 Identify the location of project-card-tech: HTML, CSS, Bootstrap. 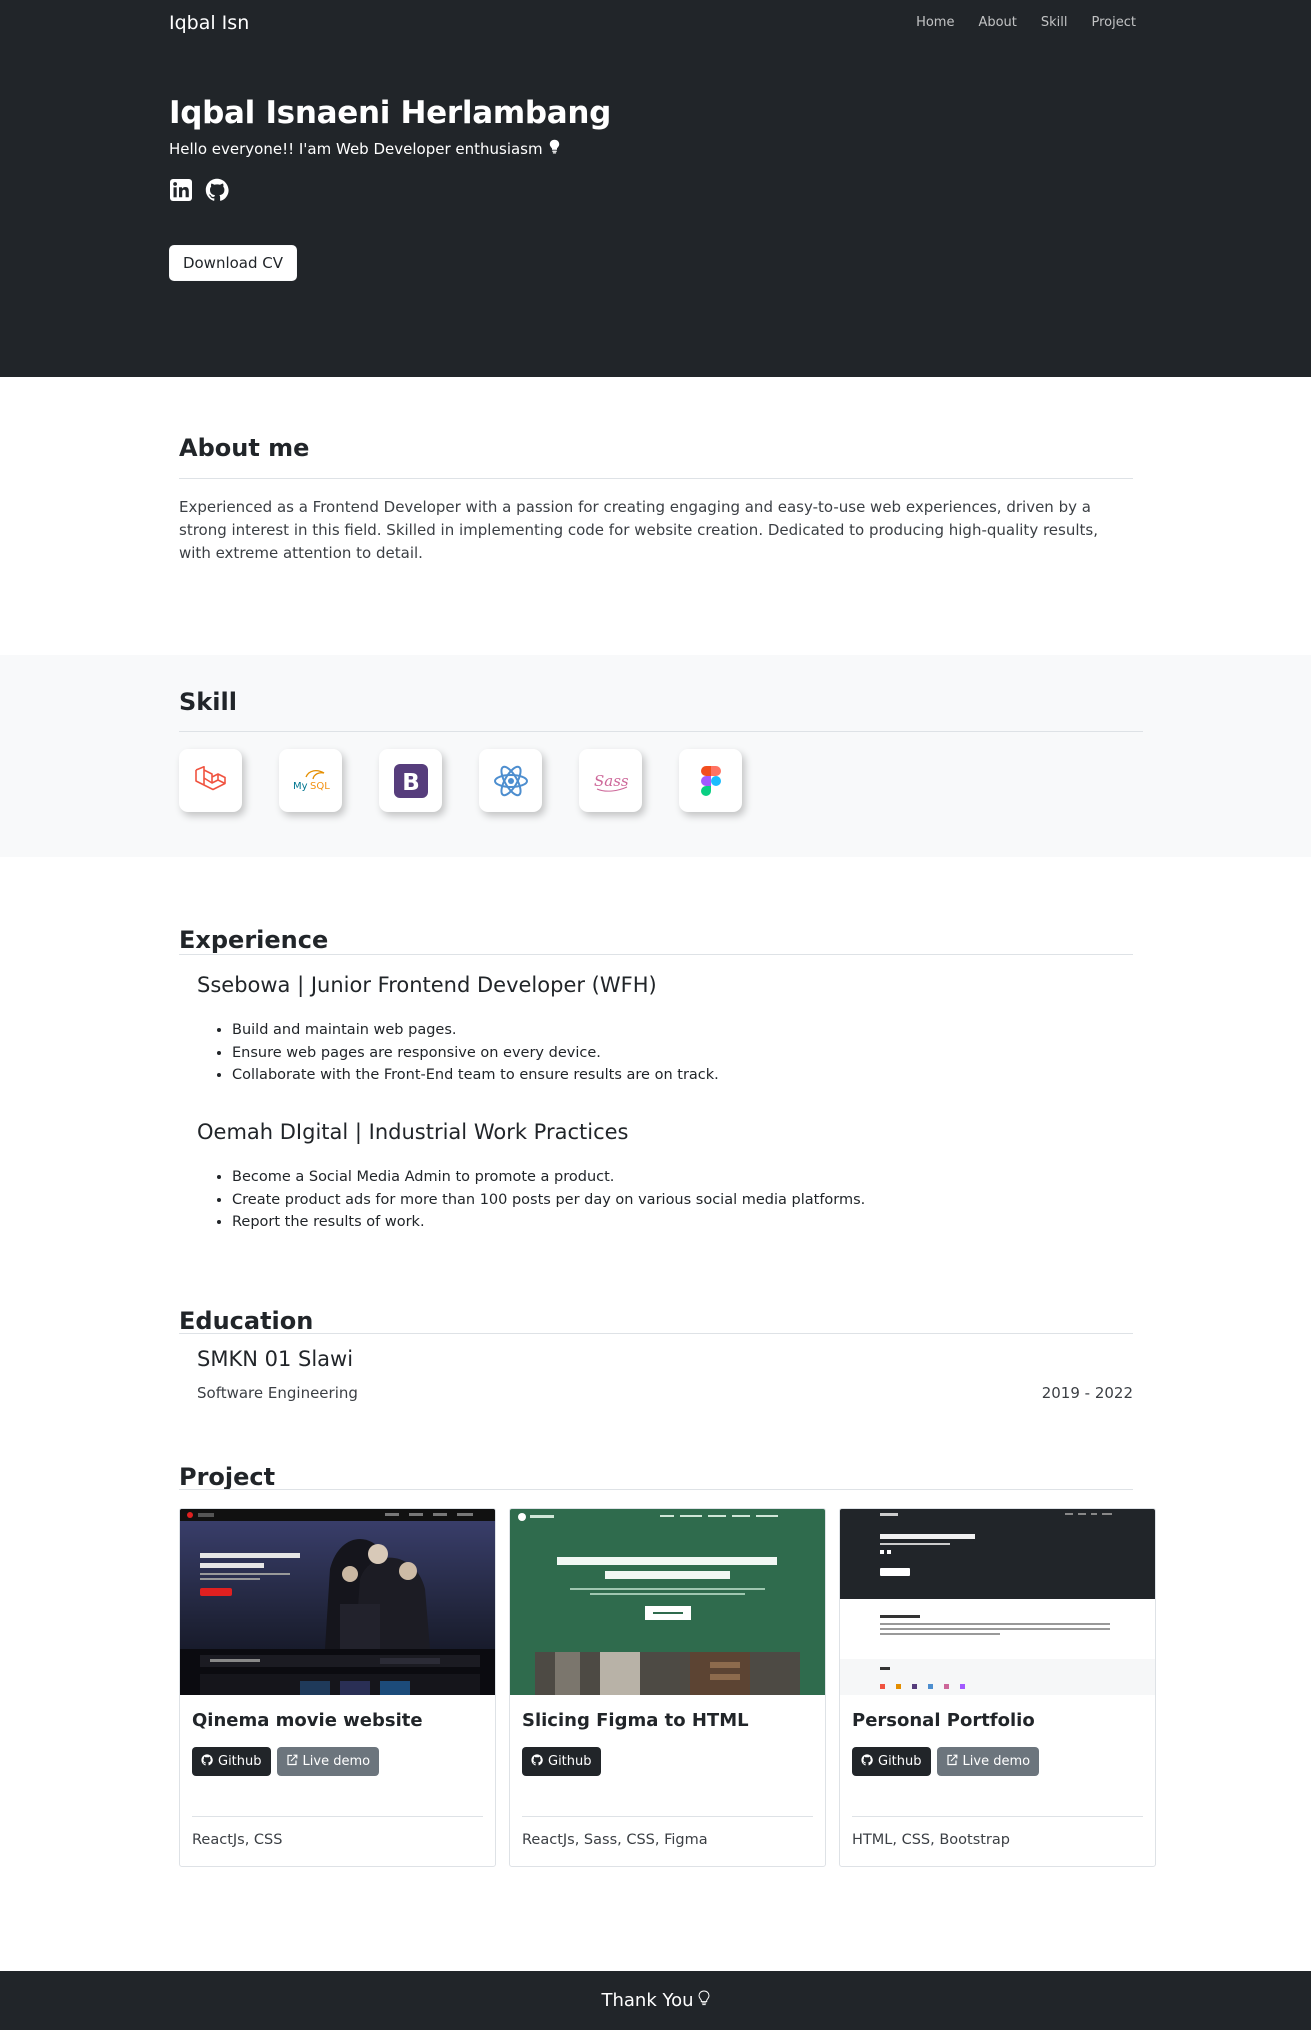
(931, 1840).